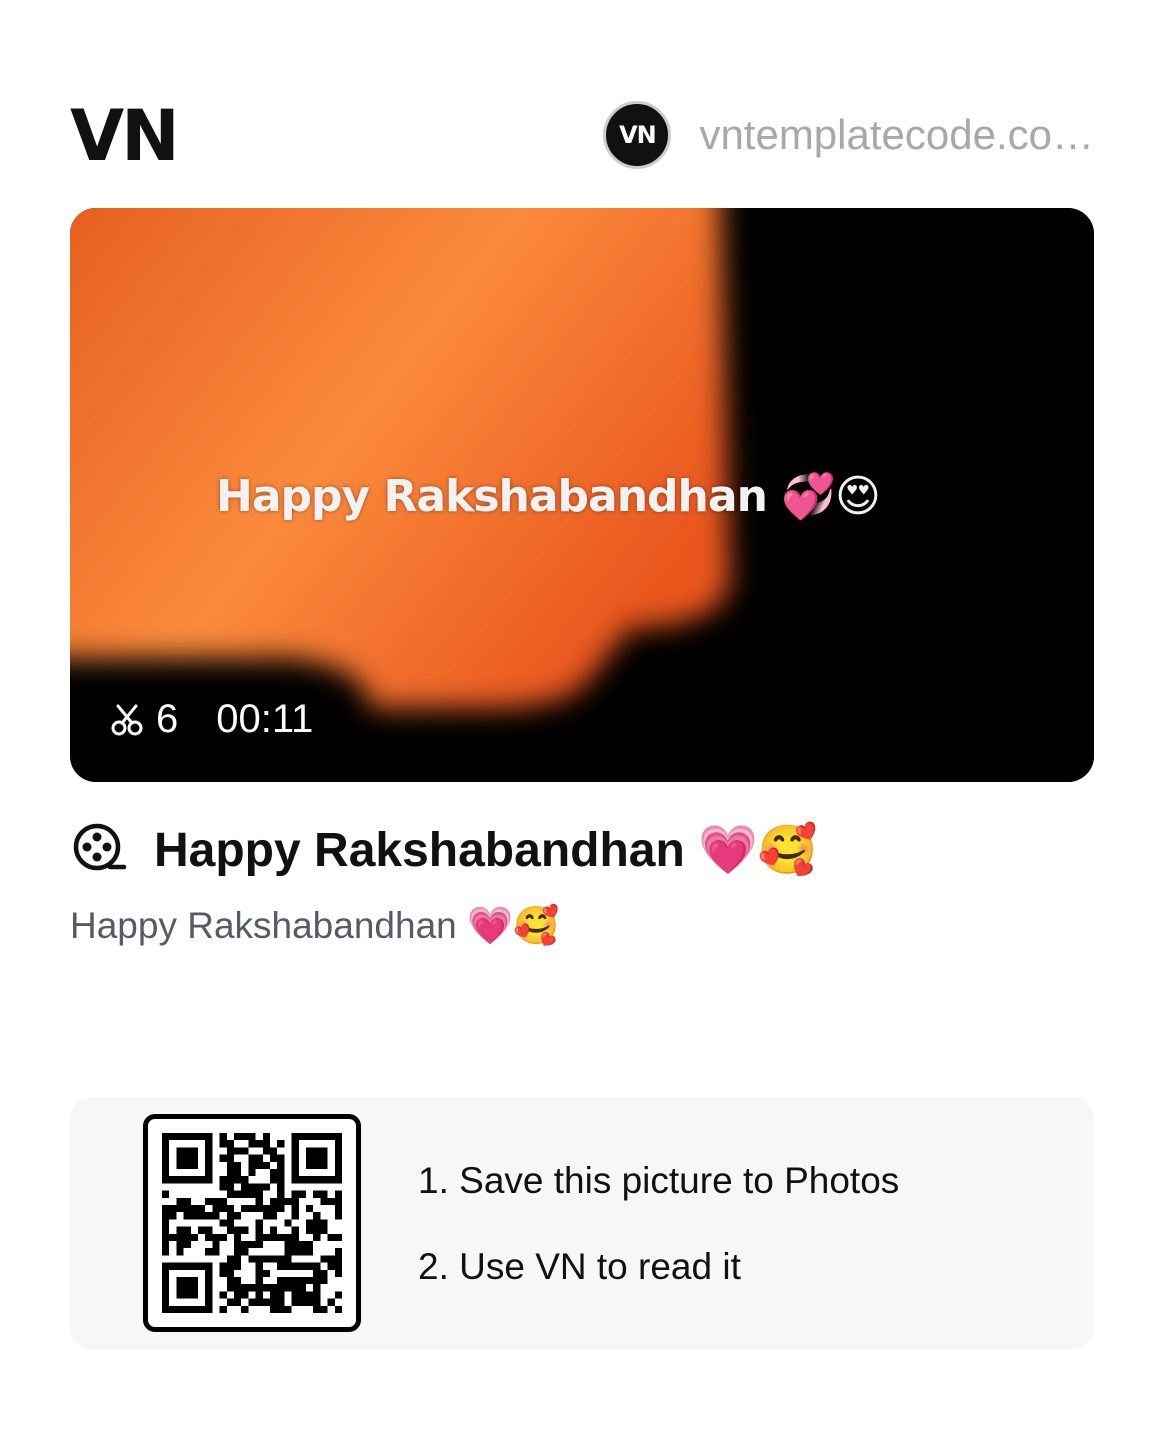 The height and width of the screenshot is (1454, 1164). Describe the element at coordinates (486, 850) in the screenshot. I see `template-title: Happy Rakshabandhan 💗🥰` at that location.